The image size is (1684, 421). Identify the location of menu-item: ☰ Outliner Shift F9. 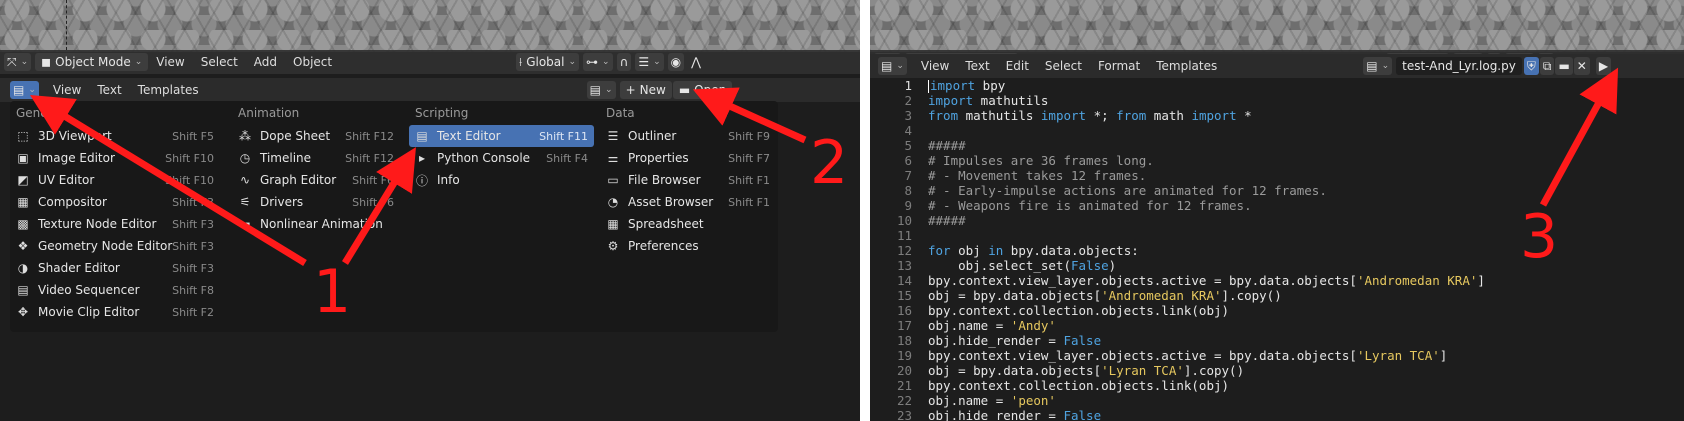
(688, 136).